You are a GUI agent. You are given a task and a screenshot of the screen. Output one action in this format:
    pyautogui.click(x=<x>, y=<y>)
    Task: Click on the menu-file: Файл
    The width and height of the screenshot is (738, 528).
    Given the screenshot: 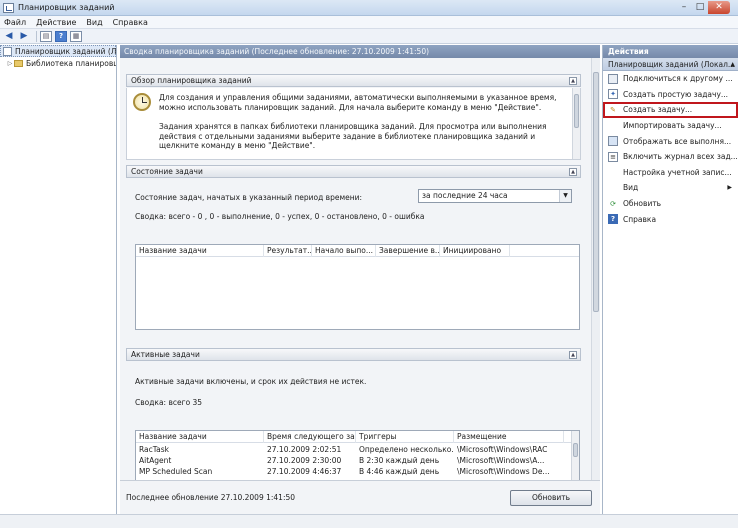 What is the action you would take?
    pyautogui.click(x=15, y=22)
    